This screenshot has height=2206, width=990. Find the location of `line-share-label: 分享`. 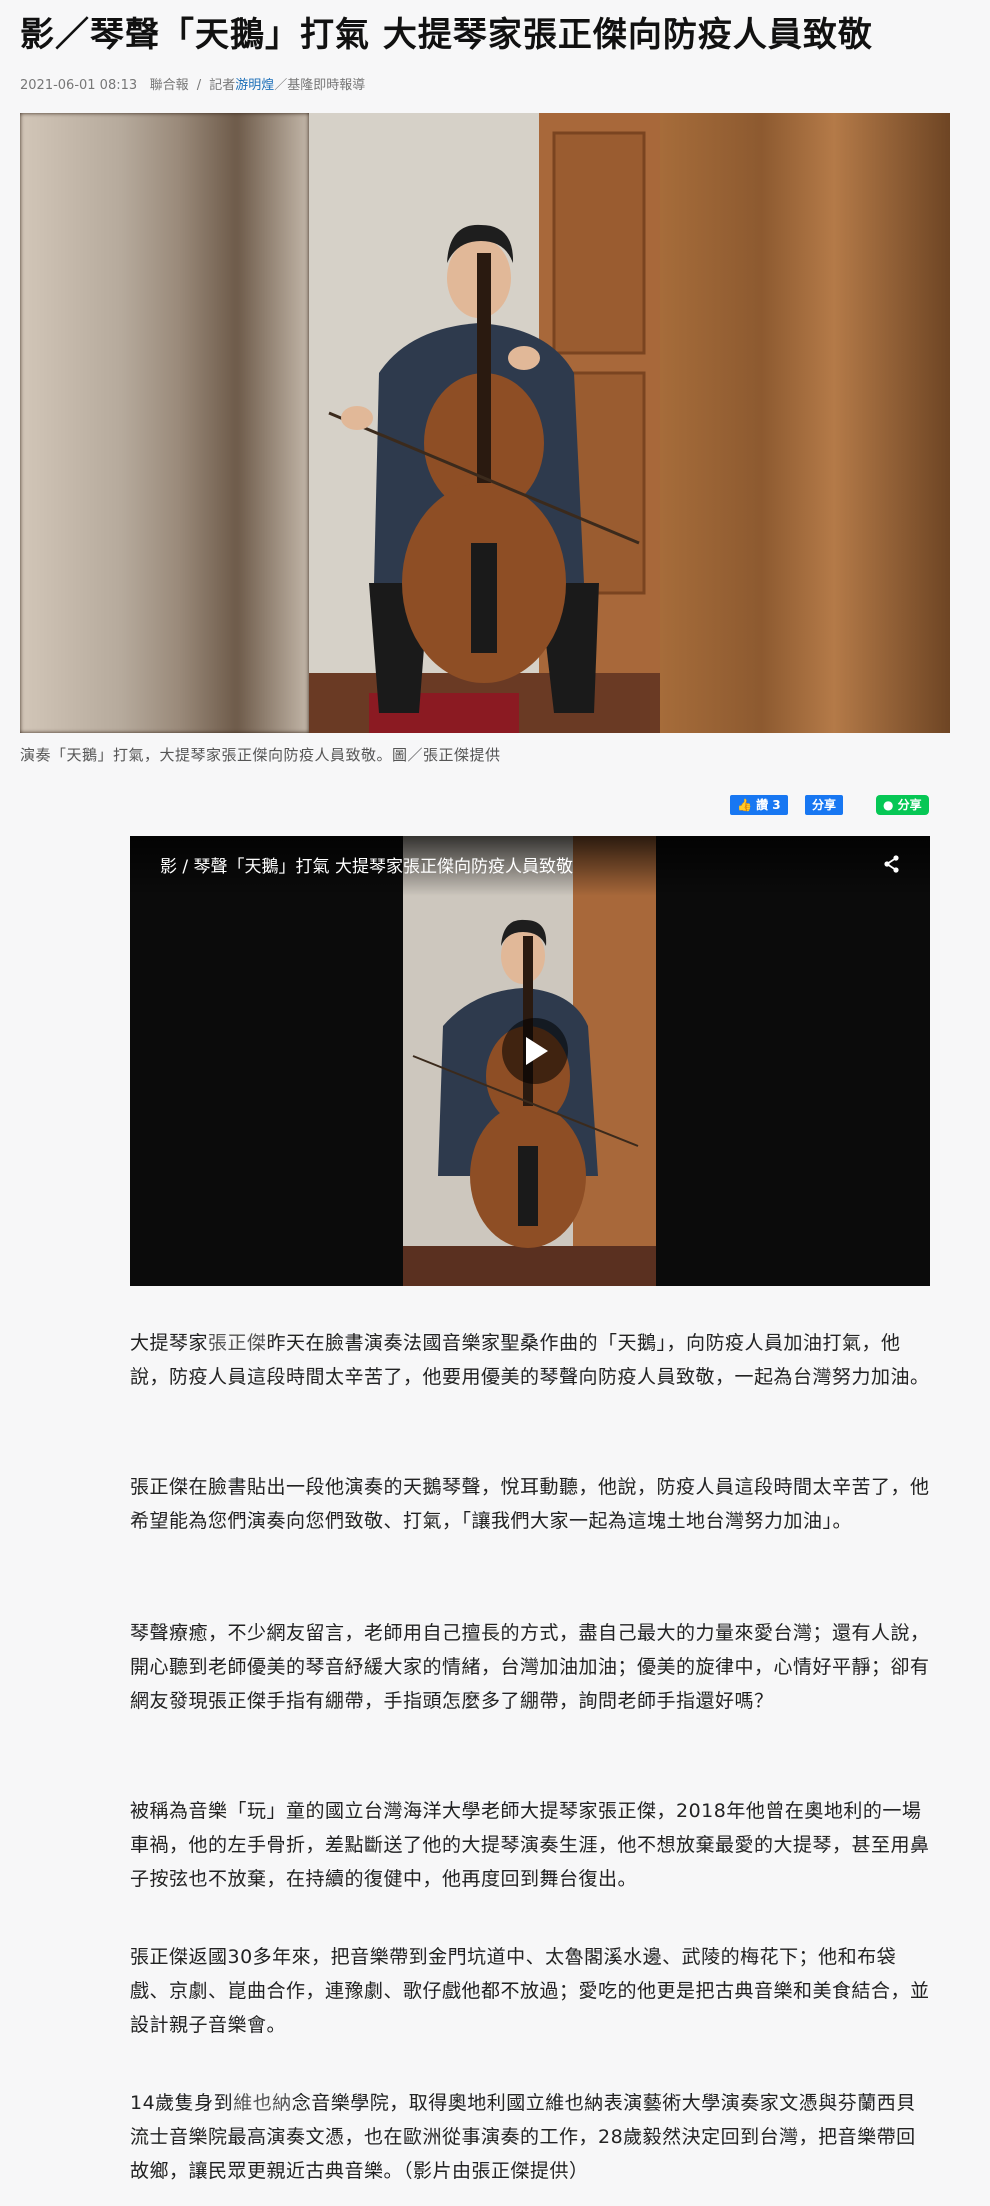

line-share-label: 分享 is located at coordinates (909, 805).